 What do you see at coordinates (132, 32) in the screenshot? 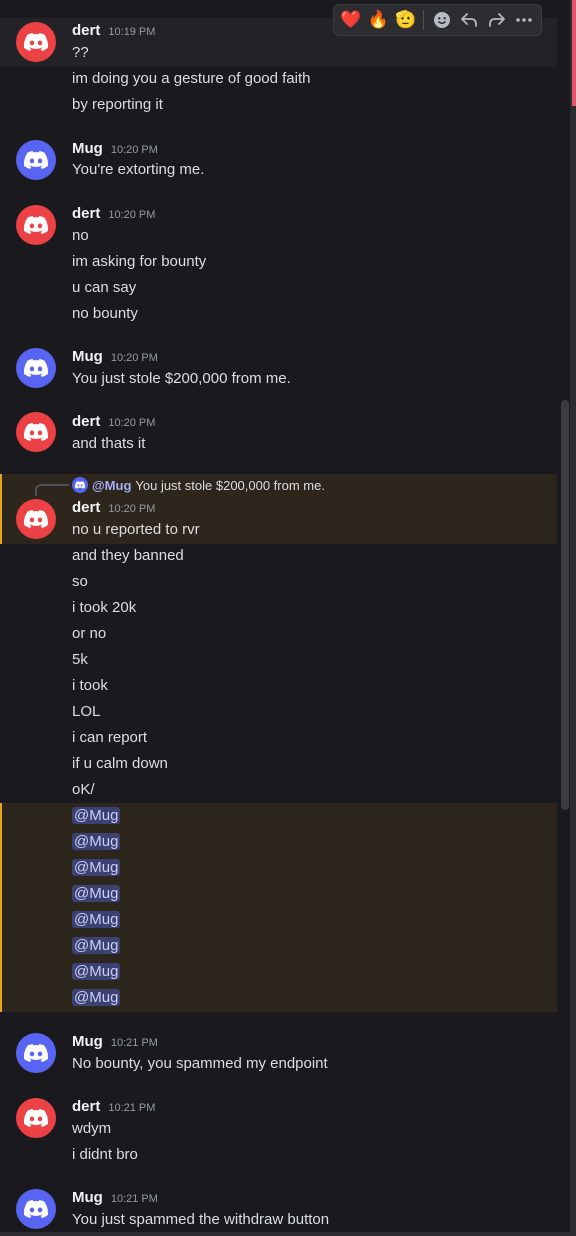
I see `timestamp: 10:19 PM` at bounding box center [132, 32].